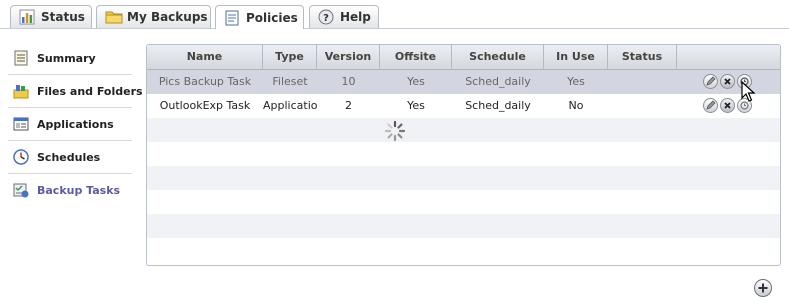 This screenshot has height=303, width=789. Describe the element at coordinates (498, 57) in the screenshot. I see `column-header-schedule: Schedule` at that location.